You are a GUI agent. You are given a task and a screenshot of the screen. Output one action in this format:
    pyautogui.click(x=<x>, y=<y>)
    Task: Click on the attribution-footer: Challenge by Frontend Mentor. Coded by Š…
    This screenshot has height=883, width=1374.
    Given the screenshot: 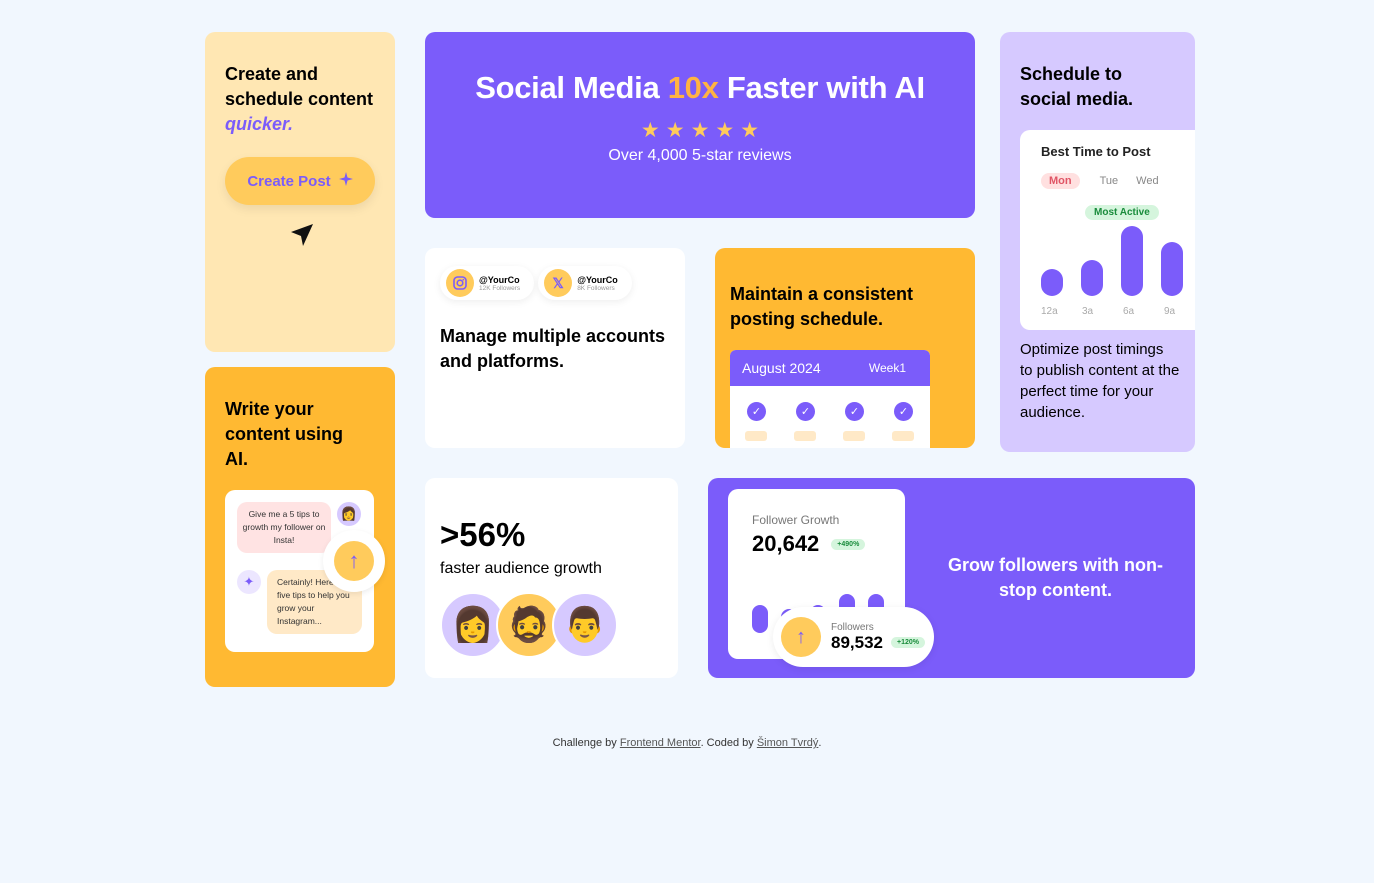 What is the action you would take?
    pyautogui.click(x=687, y=743)
    